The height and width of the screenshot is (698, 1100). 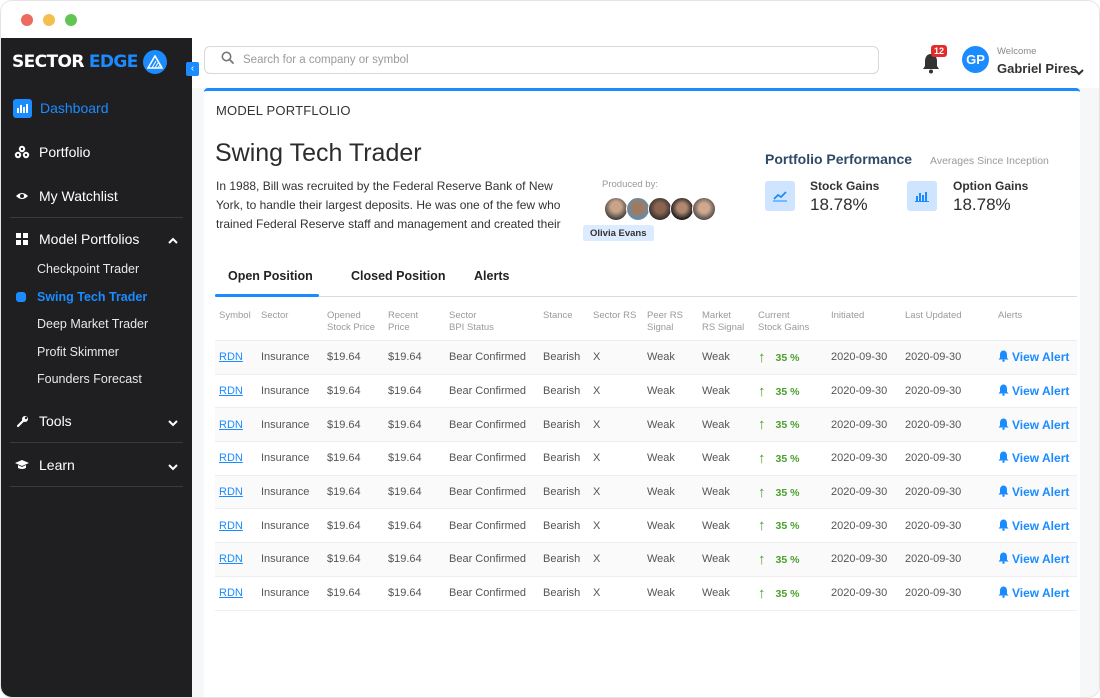 I want to click on option-gains-value: 18.78%, so click(x=982, y=204).